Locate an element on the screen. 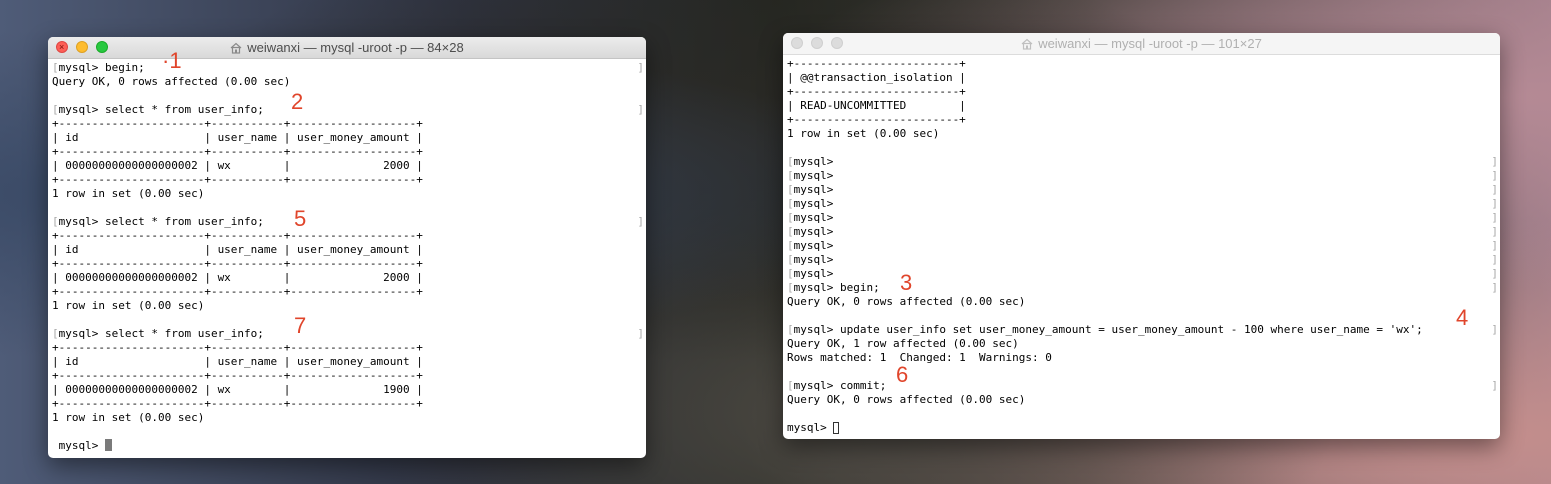 Image resolution: width=1551 pixels, height=484 pixels. annotation-step-1: ·1 is located at coordinates (172, 60).